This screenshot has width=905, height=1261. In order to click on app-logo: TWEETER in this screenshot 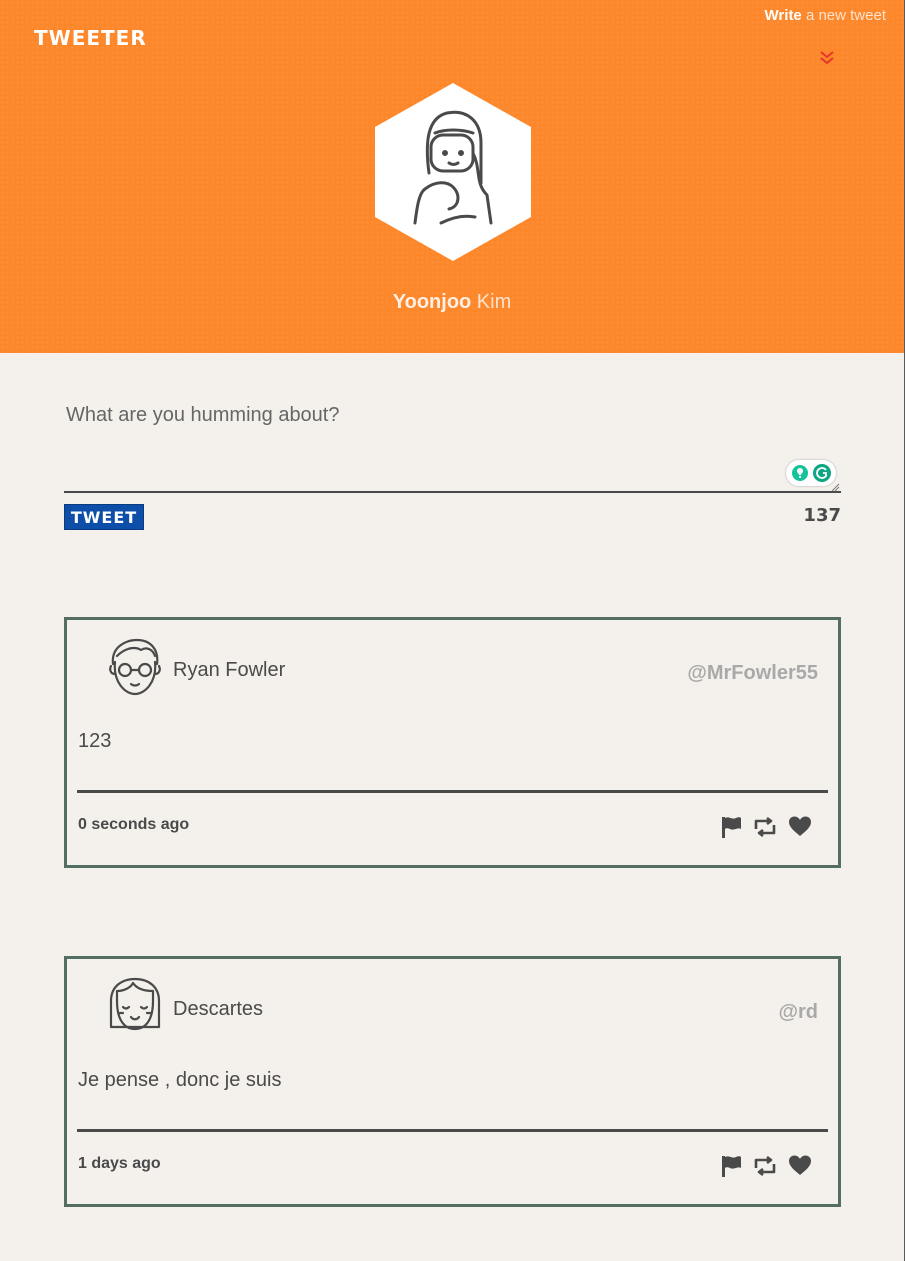, I will do `click(90, 38)`.